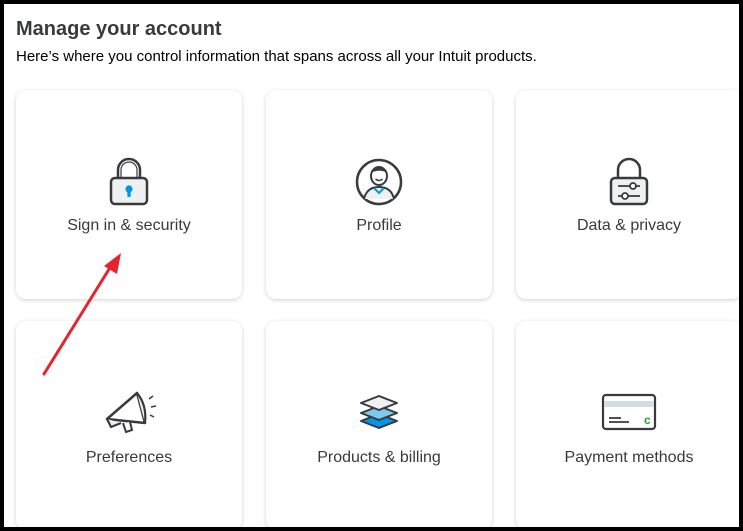  What do you see at coordinates (647, 420) in the screenshot?
I see `svg-text: c` at bounding box center [647, 420].